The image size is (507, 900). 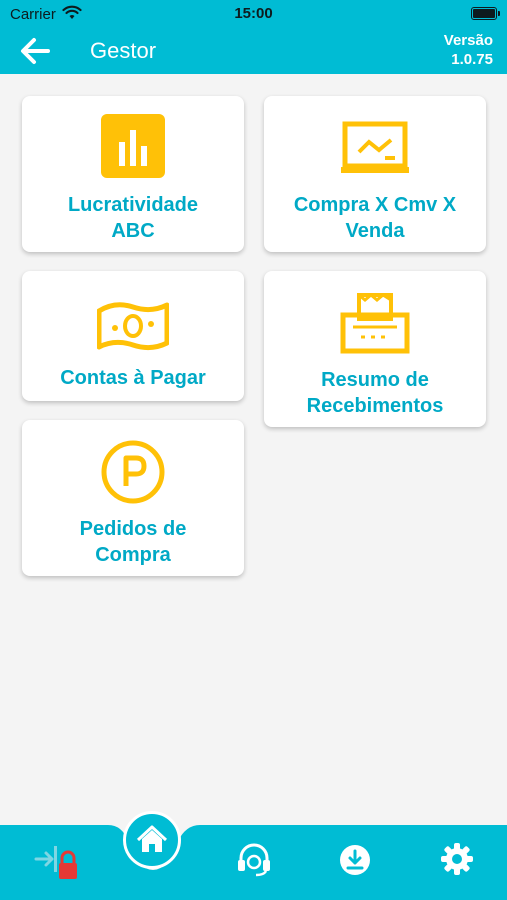 What do you see at coordinates (123, 50) in the screenshot?
I see `page-title: Gestor` at bounding box center [123, 50].